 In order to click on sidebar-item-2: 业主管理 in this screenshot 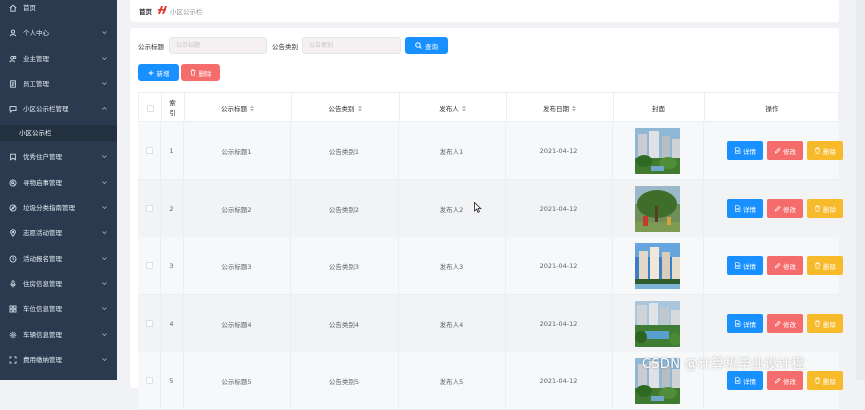, I will do `click(58, 59)`.